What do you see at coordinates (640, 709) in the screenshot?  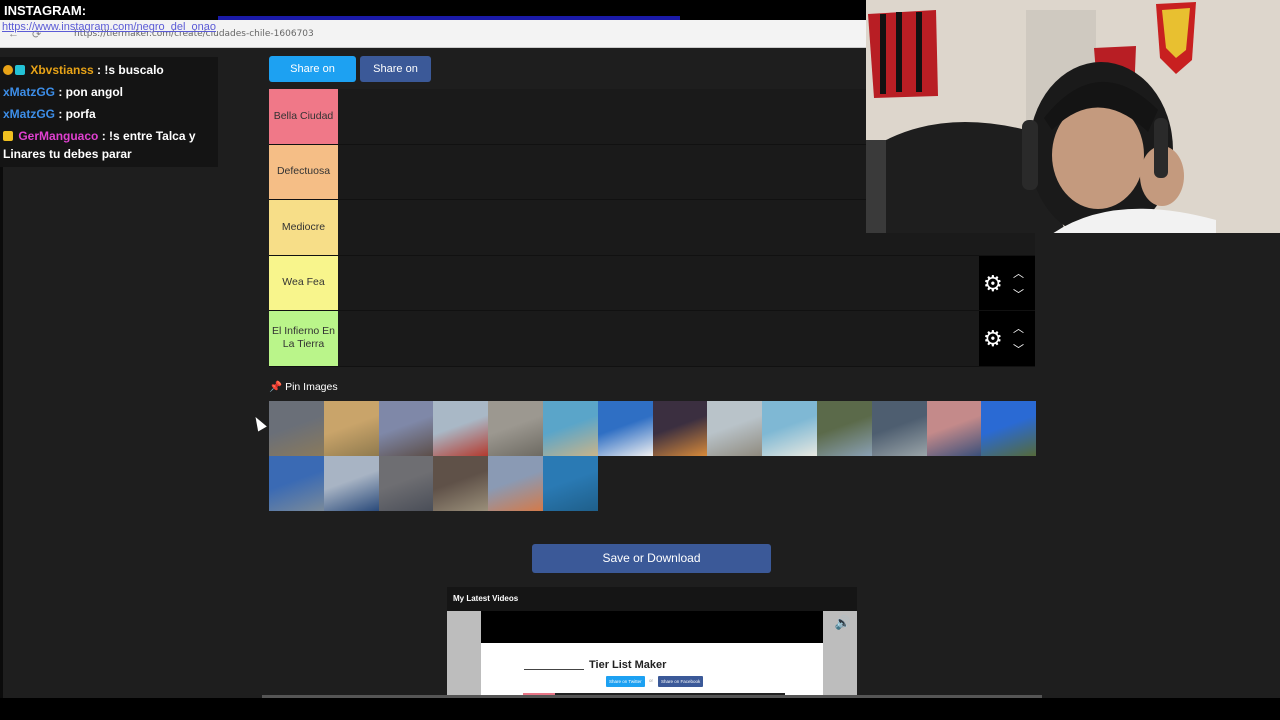 I see `overlay-bottom-bar` at bounding box center [640, 709].